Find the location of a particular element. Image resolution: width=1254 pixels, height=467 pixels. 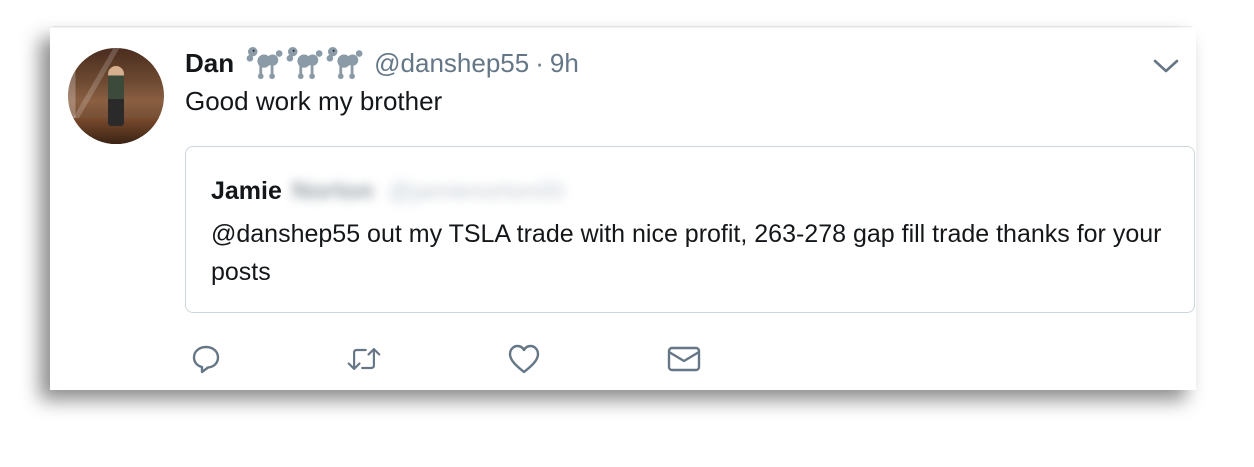

tweet-actions is located at coordinates (468, 359).